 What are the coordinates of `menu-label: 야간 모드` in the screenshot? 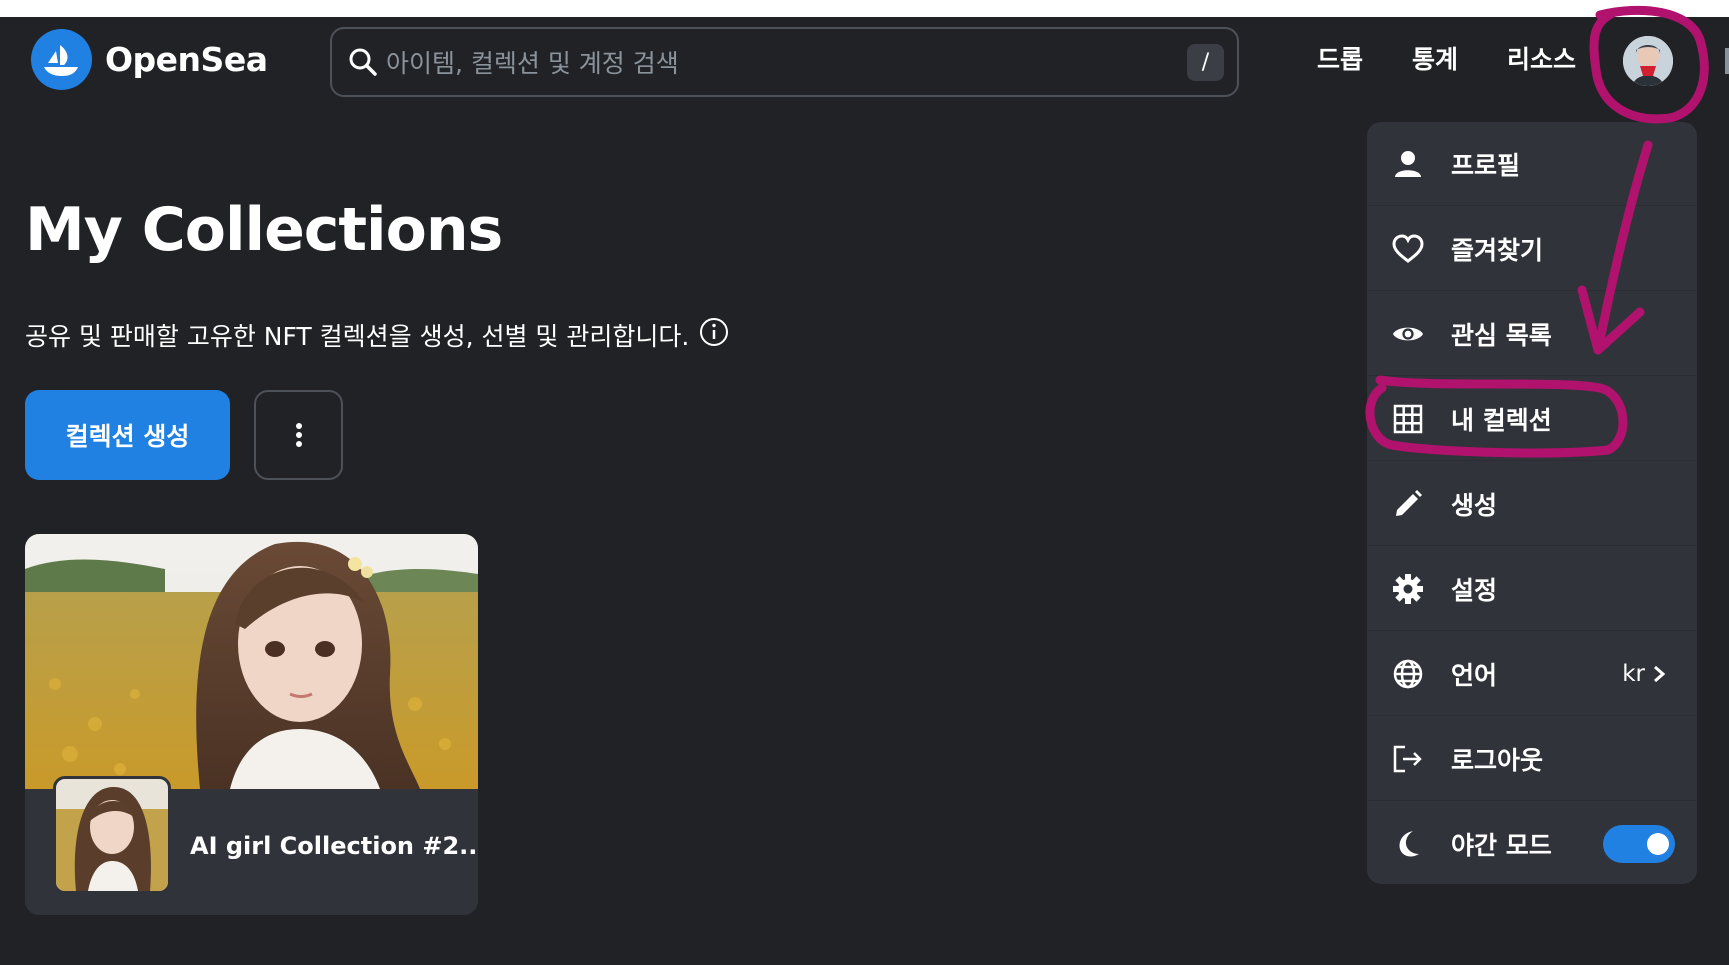 It's located at (1501, 845).